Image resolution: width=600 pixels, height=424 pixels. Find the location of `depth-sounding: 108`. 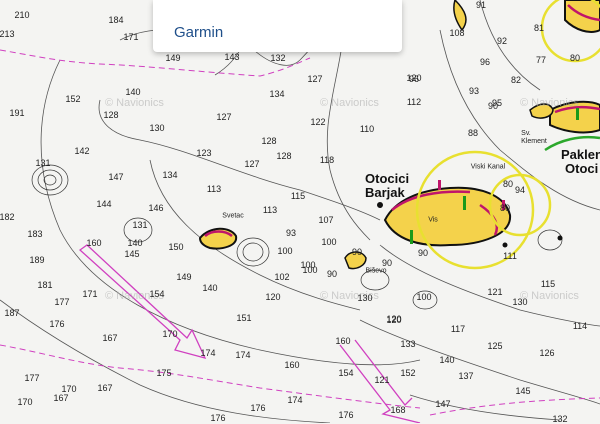

depth-sounding: 108 is located at coordinates (457, 33).